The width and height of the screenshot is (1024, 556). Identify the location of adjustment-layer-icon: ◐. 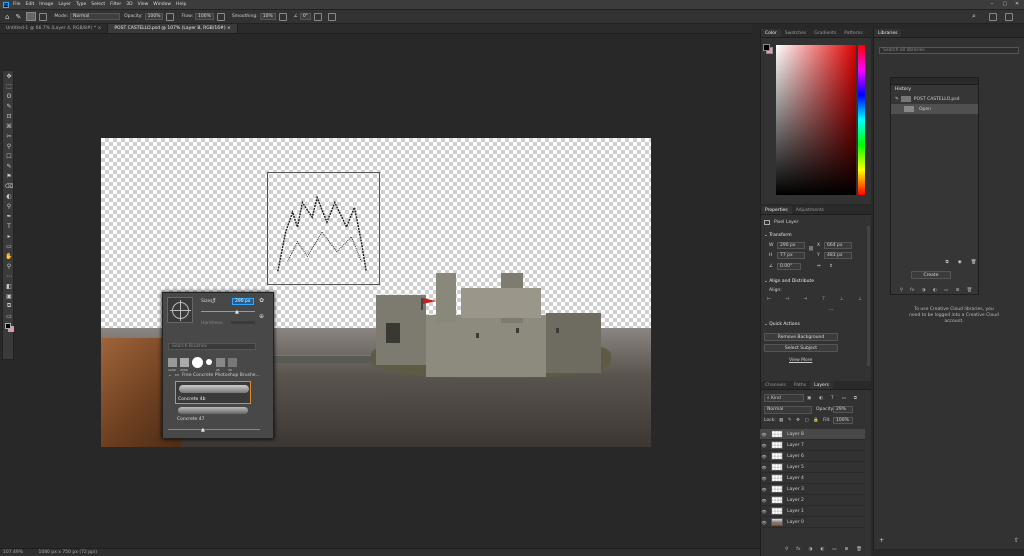
(822, 549).